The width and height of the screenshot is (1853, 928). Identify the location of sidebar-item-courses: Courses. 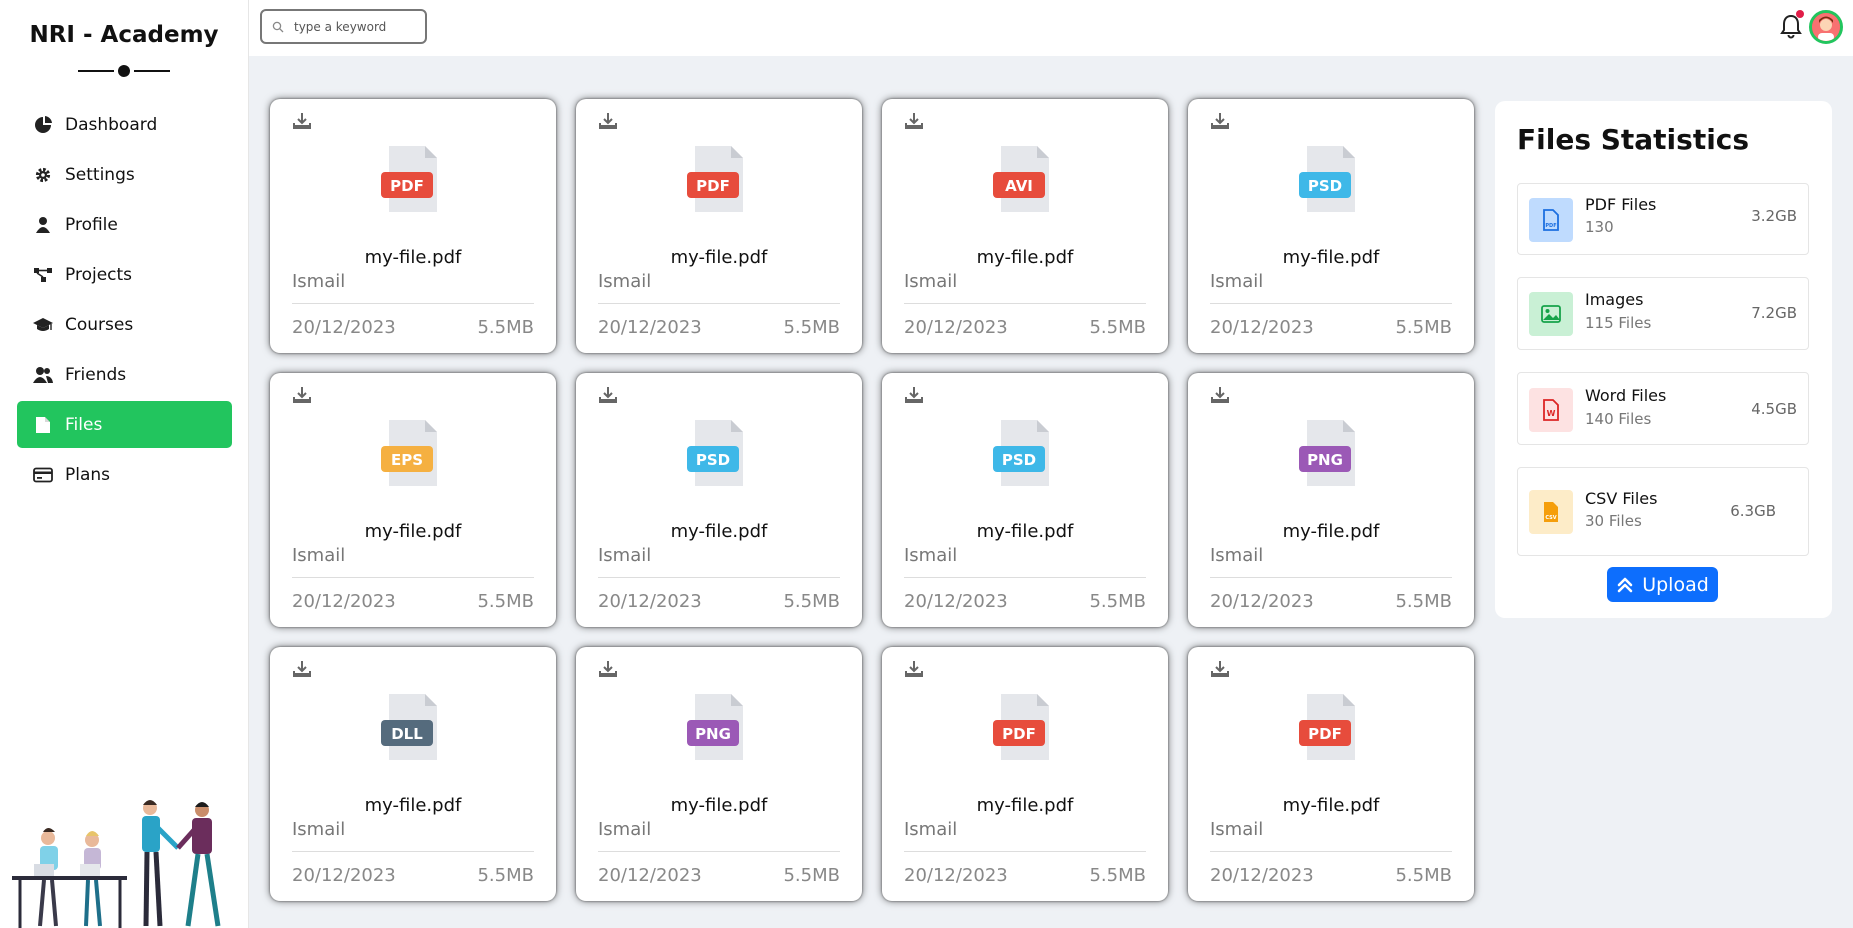
(124, 324).